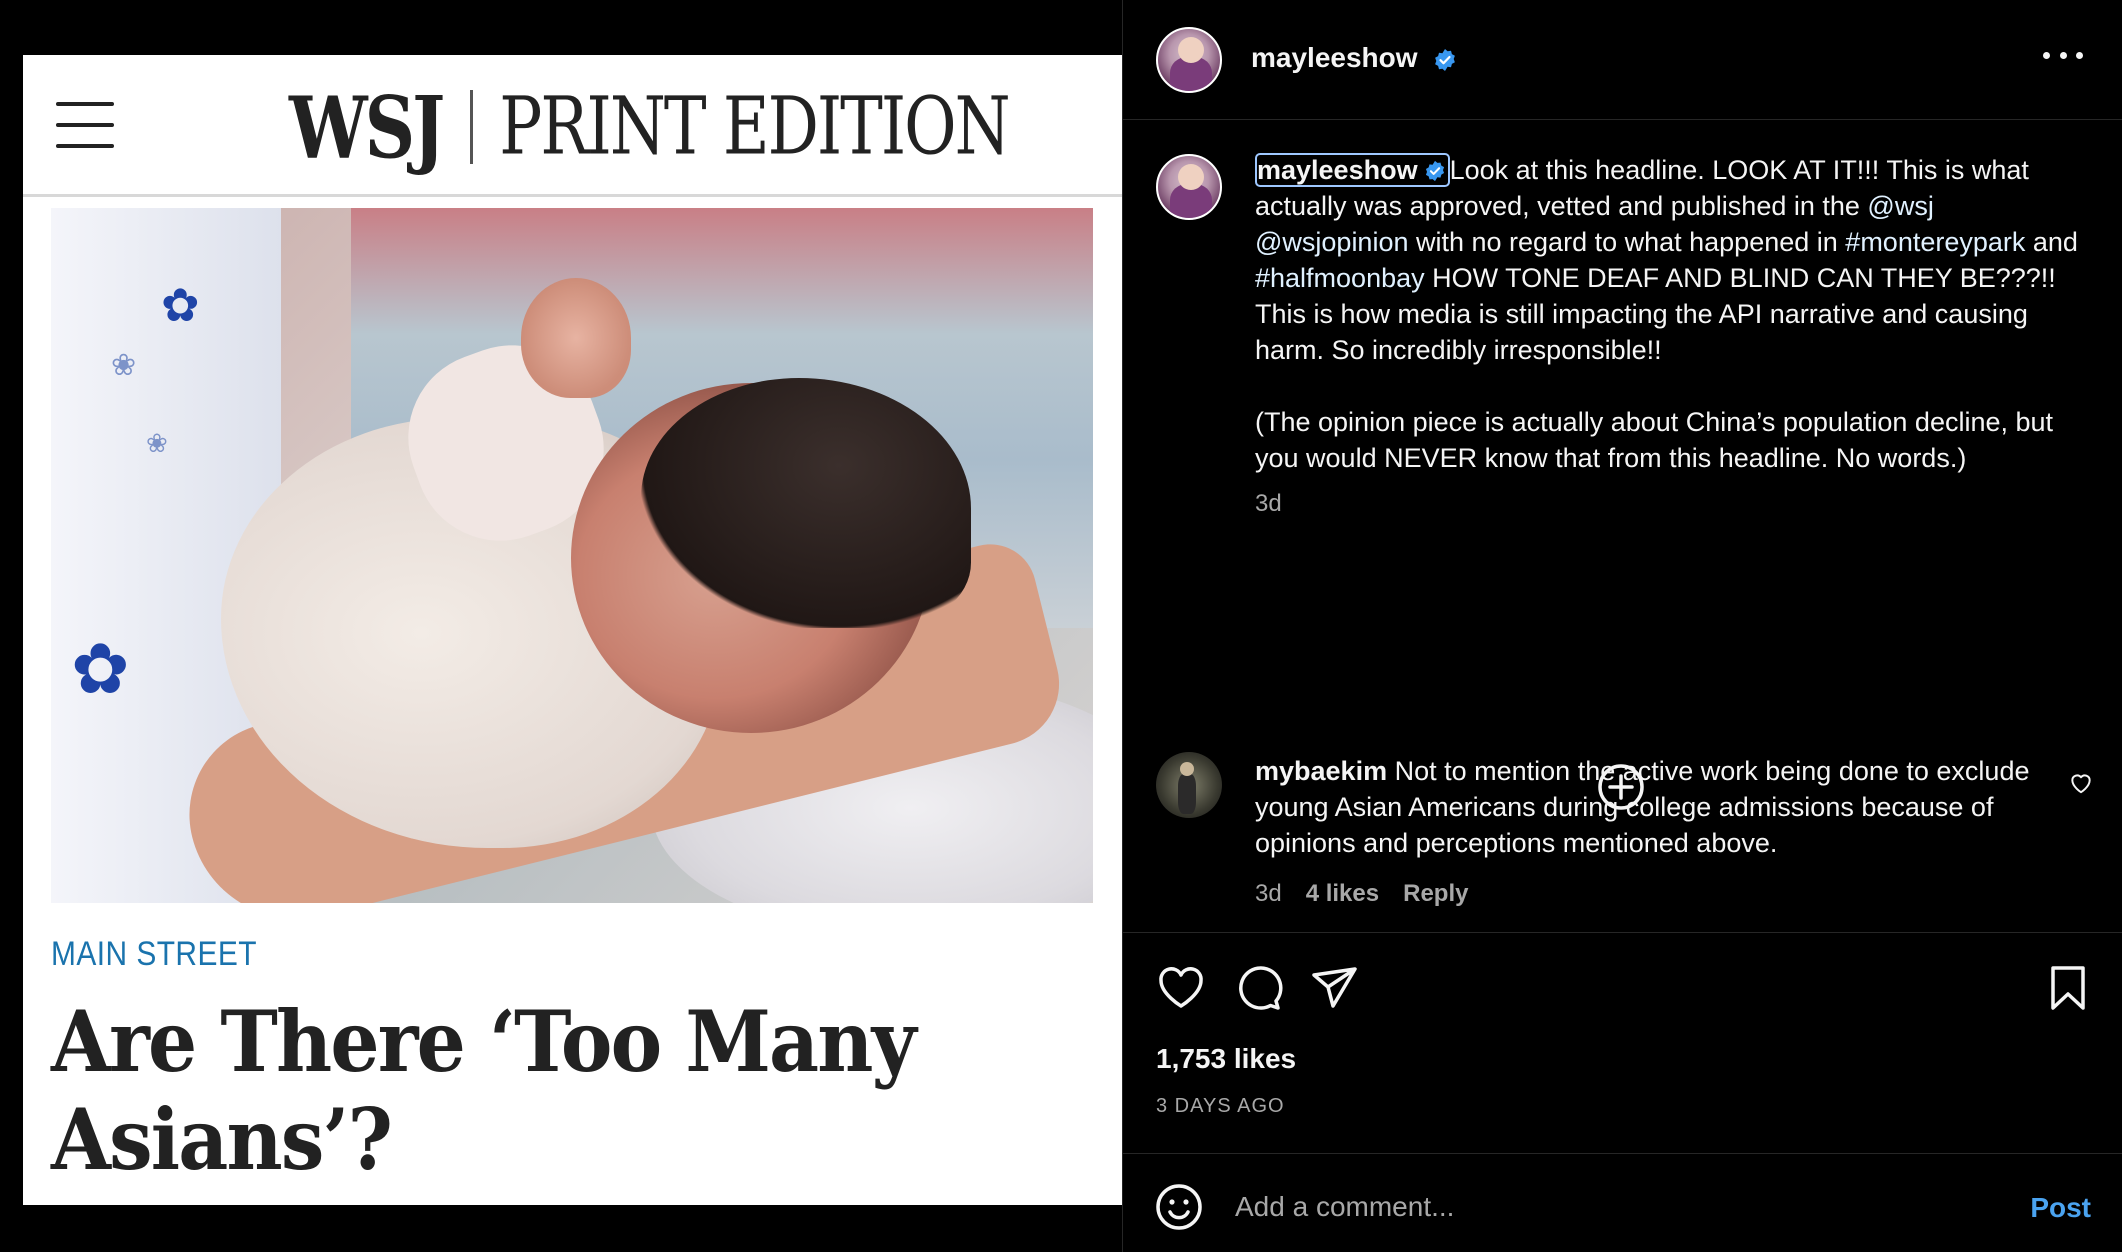  I want to click on comment-meta: 3d 4 likes Reply, so click(1361, 894).